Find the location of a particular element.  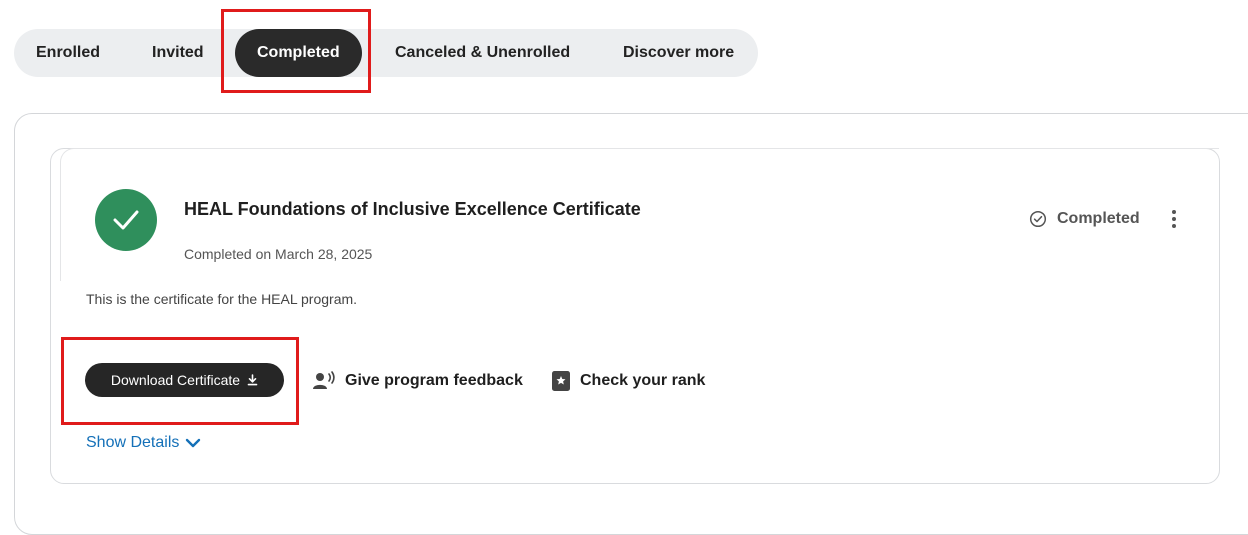

tab-completed: Completed is located at coordinates (298, 53).